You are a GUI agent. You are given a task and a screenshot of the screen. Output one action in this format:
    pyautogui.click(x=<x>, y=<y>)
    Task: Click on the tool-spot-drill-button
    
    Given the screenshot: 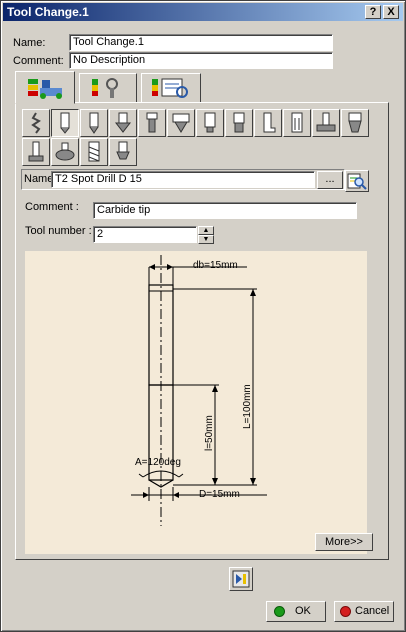 What is the action you would take?
    pyautogui.click(x=65, y=123)
    